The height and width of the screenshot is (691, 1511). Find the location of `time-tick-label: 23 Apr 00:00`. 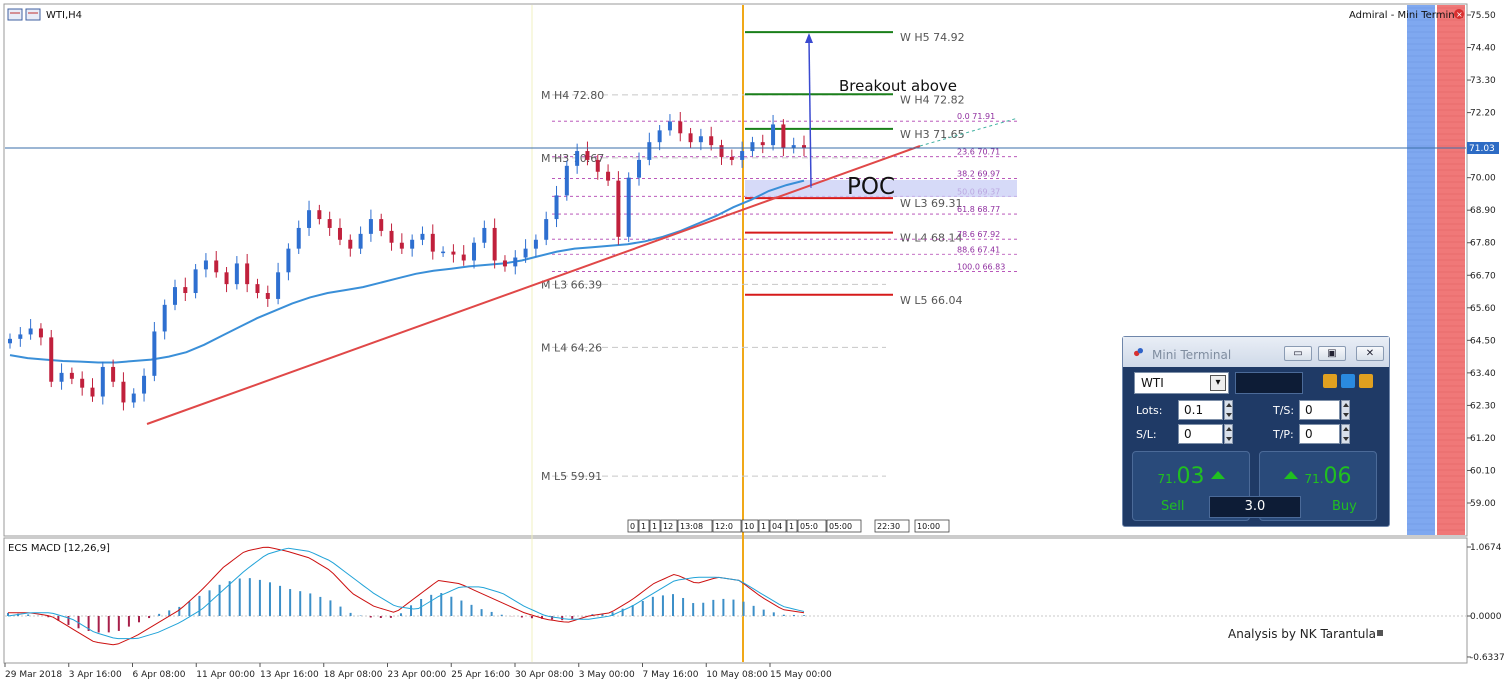

time-tick-label: 23 Apr 00:00 is located at coordinates (417, 675).